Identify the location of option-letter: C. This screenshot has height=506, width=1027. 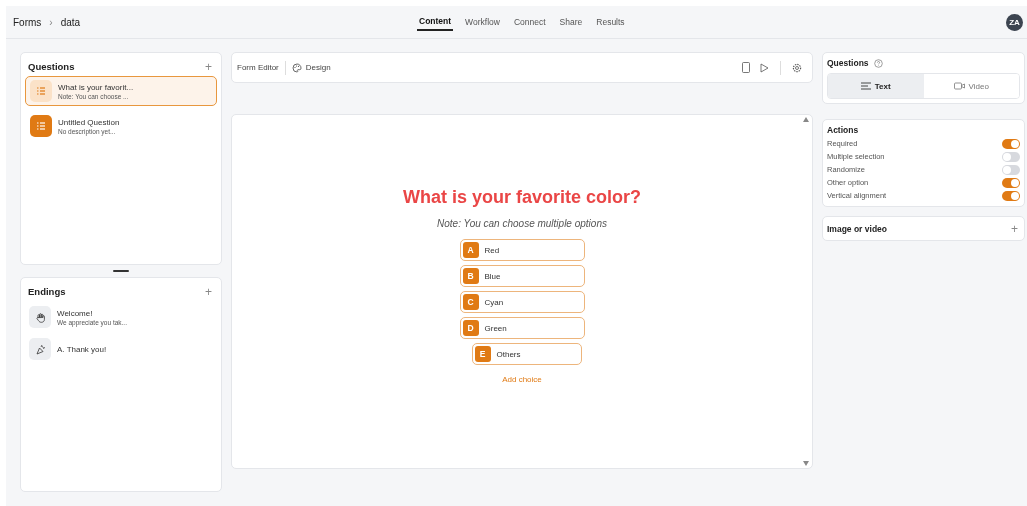
(470, 302).